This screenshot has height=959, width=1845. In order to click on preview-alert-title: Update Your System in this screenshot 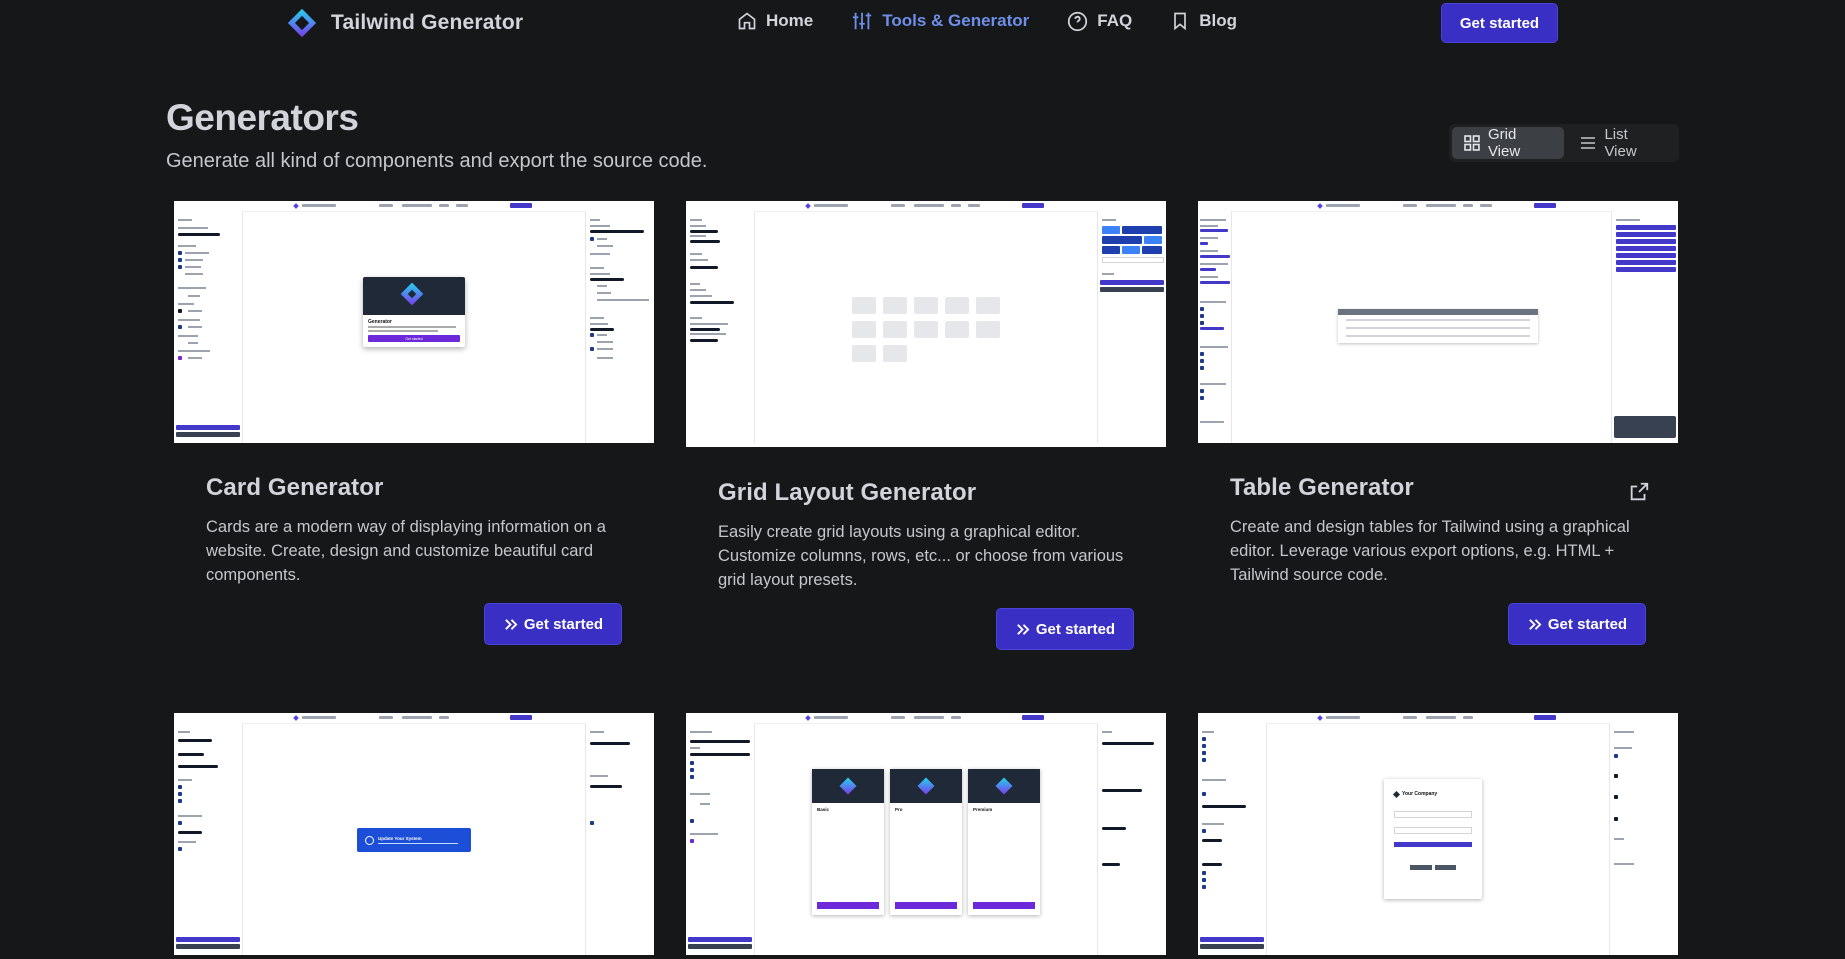, I will do `click(400, 838)`.